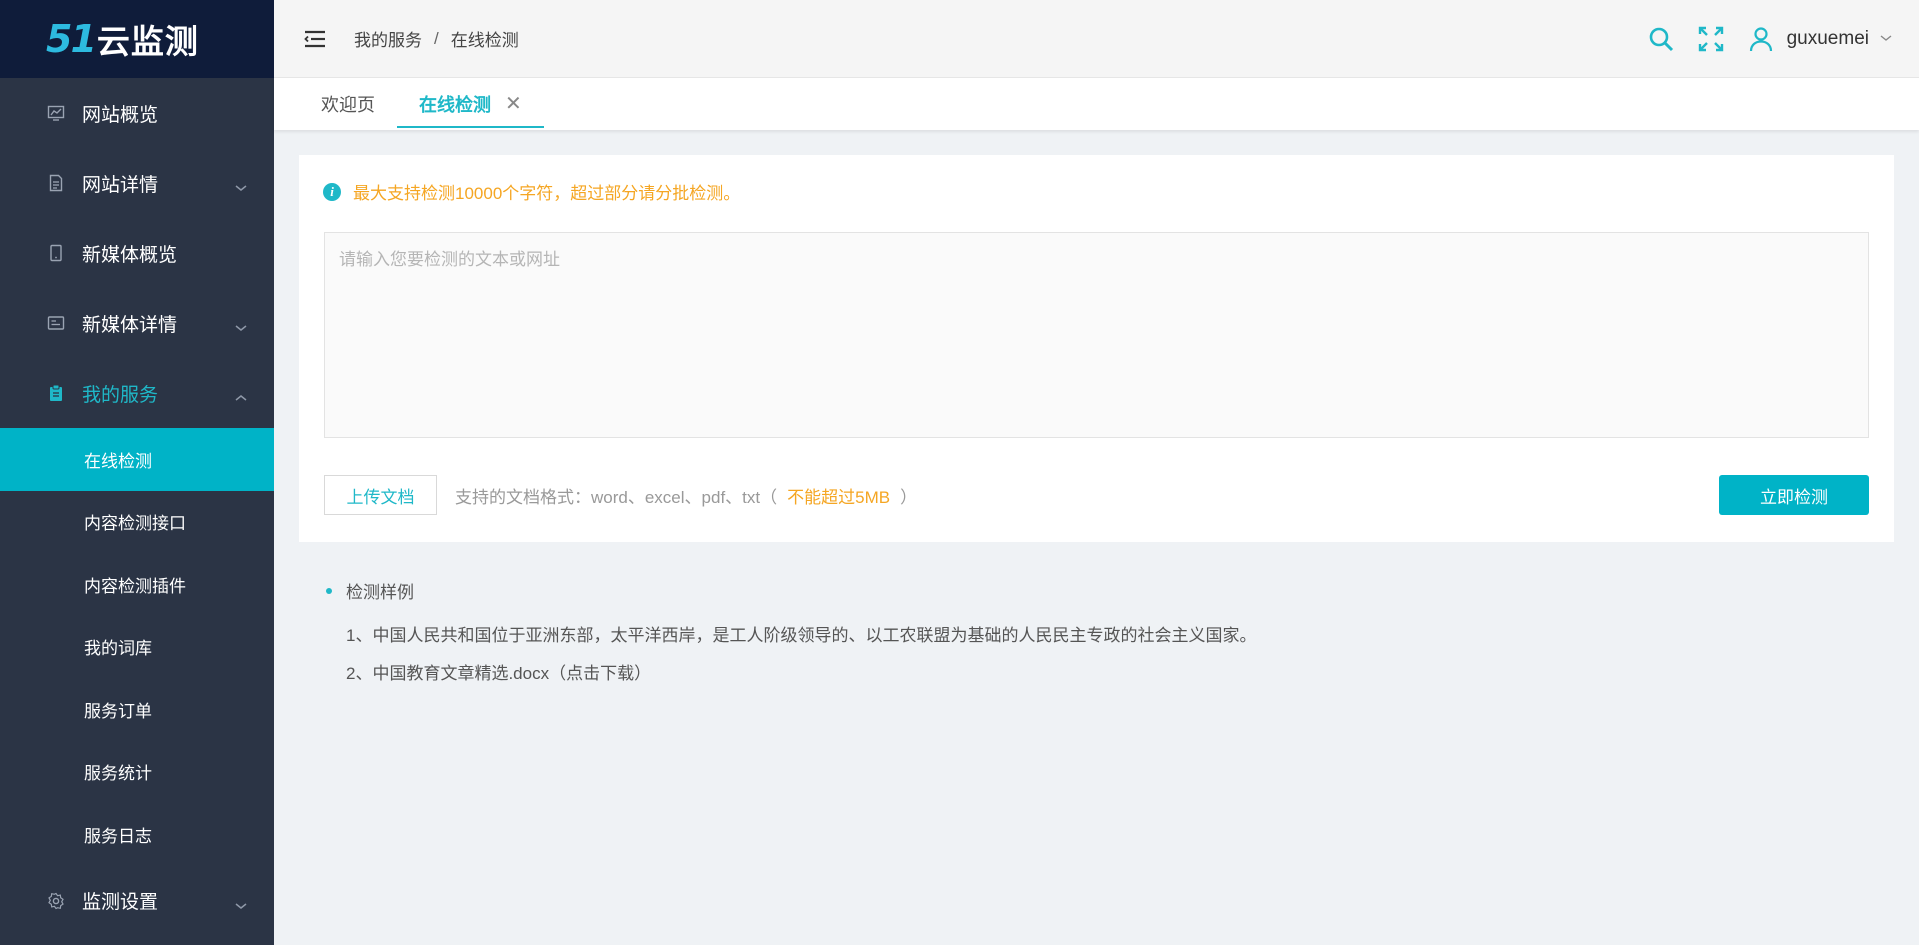  What do you see at coordinates (329, 590) in the screenshot?
I see `bullet-icon` at bounding box center [329, 590].